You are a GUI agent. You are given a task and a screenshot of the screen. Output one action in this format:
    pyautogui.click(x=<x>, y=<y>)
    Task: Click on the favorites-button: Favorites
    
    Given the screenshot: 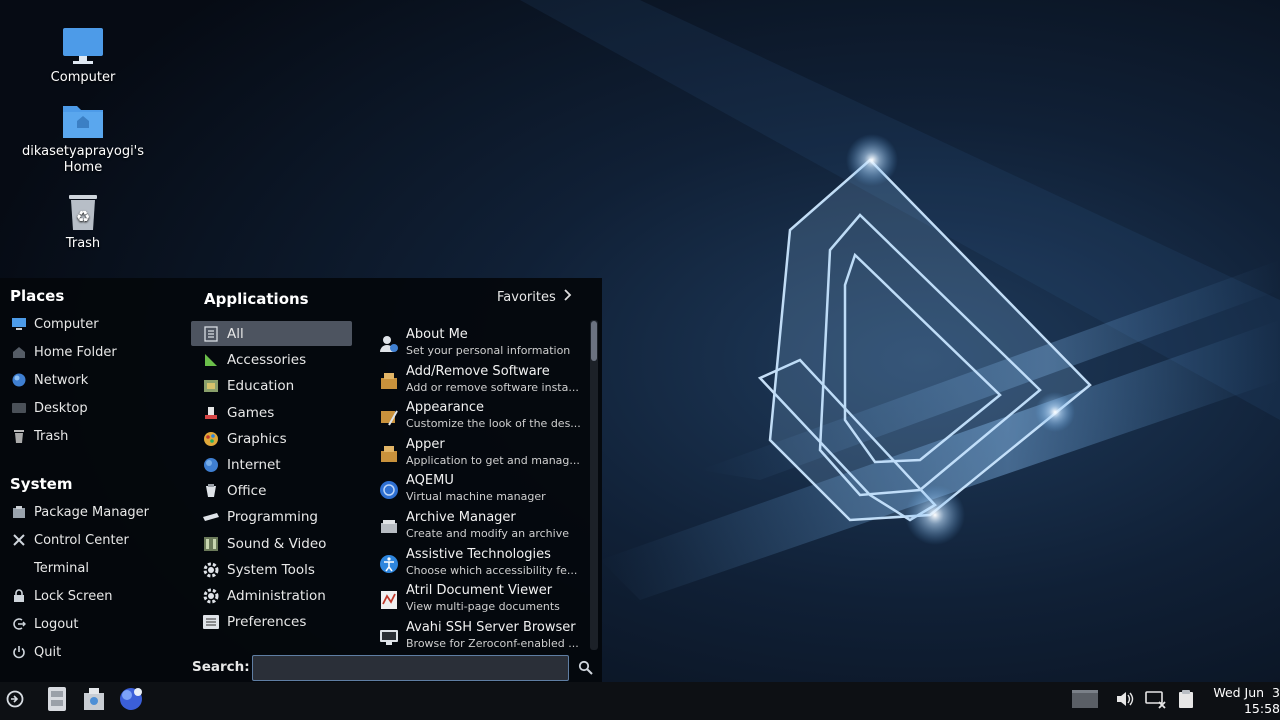 What is the action you would take?
    pyautogui.click(x=534, y=297)
    